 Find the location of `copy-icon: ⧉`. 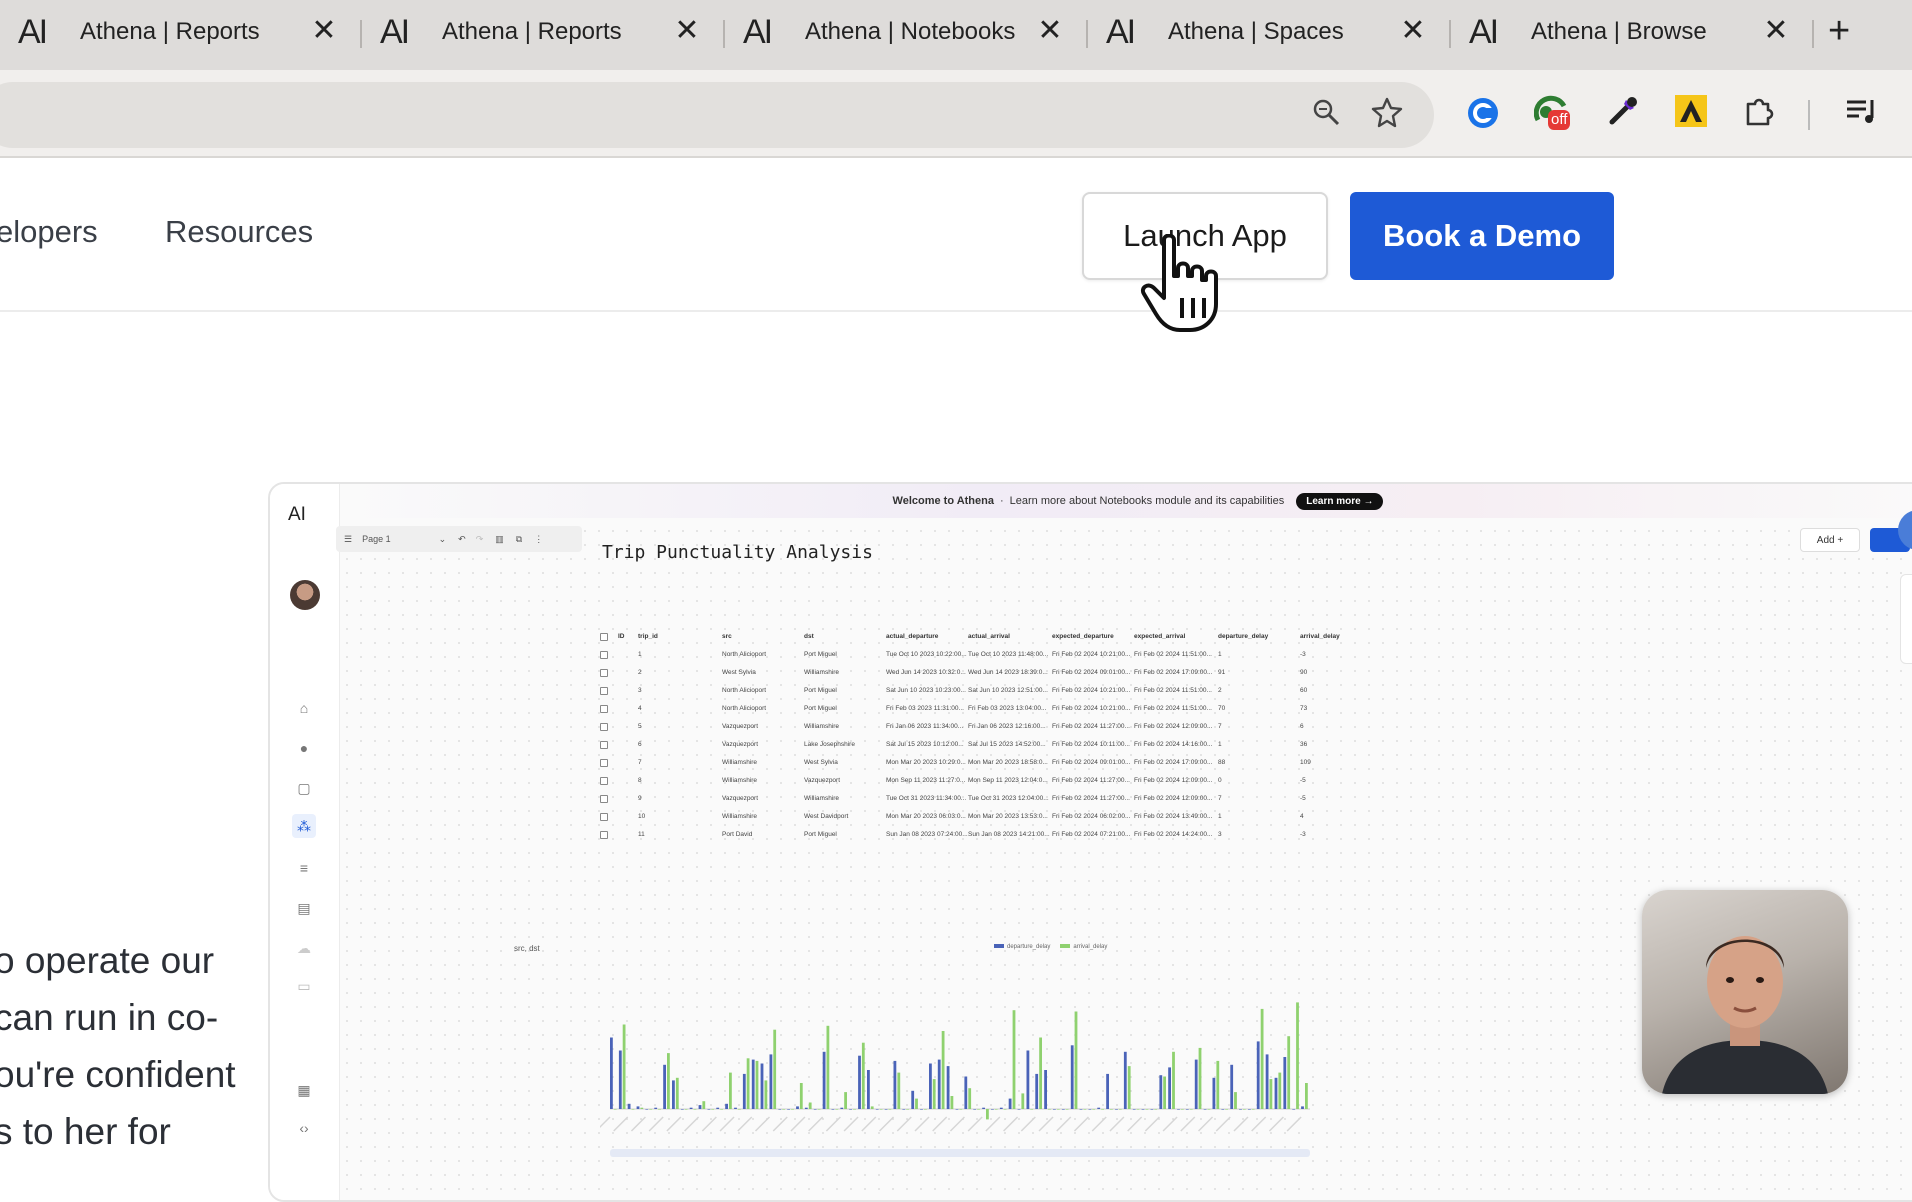

copy-icon: ⧉ is located at coordinates (519, 539).